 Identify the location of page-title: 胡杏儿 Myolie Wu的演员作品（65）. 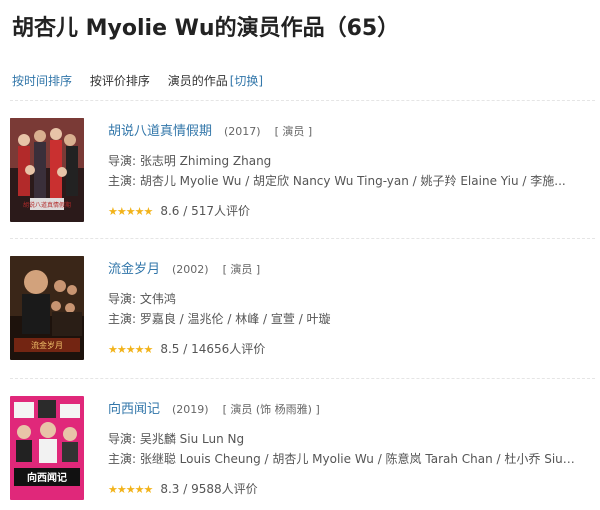
(206, 28).